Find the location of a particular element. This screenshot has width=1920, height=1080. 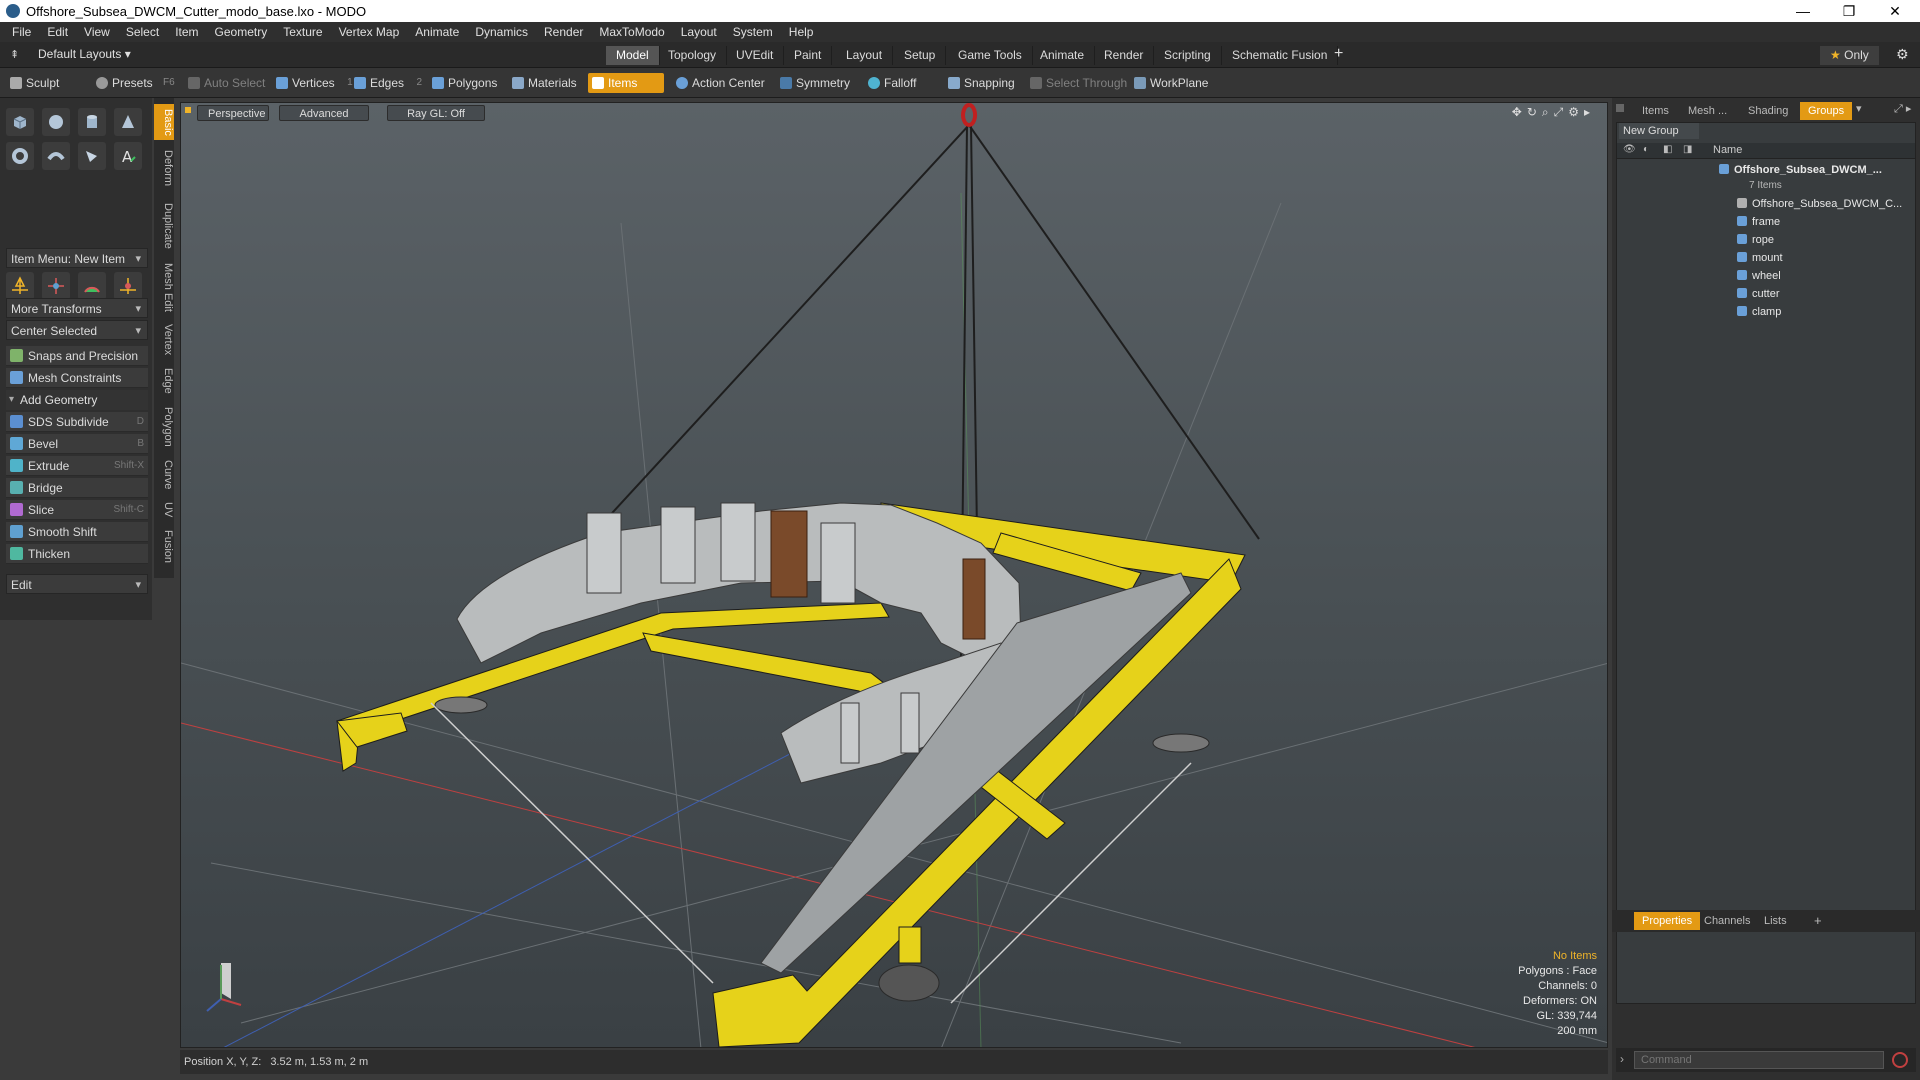

menu-texture: Texture is located at coordinates (302, 32).